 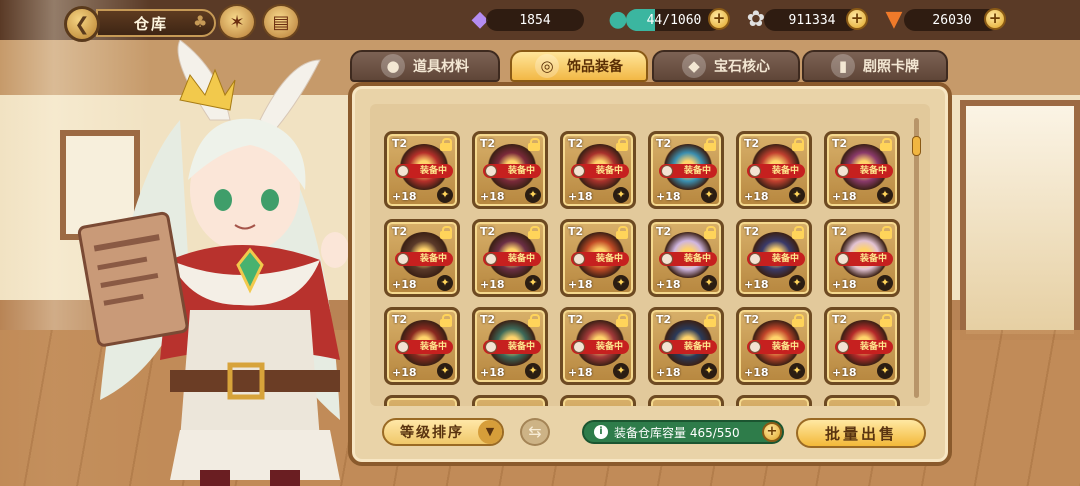 What do you see at coordinates (200, 21) in the screenshot?
I see `clover-icon: ♣` at bounding box center [200, 21].